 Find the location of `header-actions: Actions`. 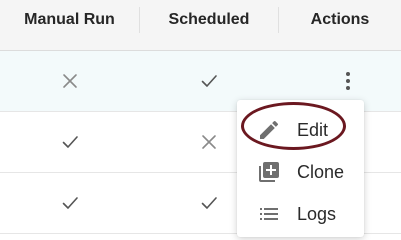

header-actions: Actions is located at coordinates (340, 19).